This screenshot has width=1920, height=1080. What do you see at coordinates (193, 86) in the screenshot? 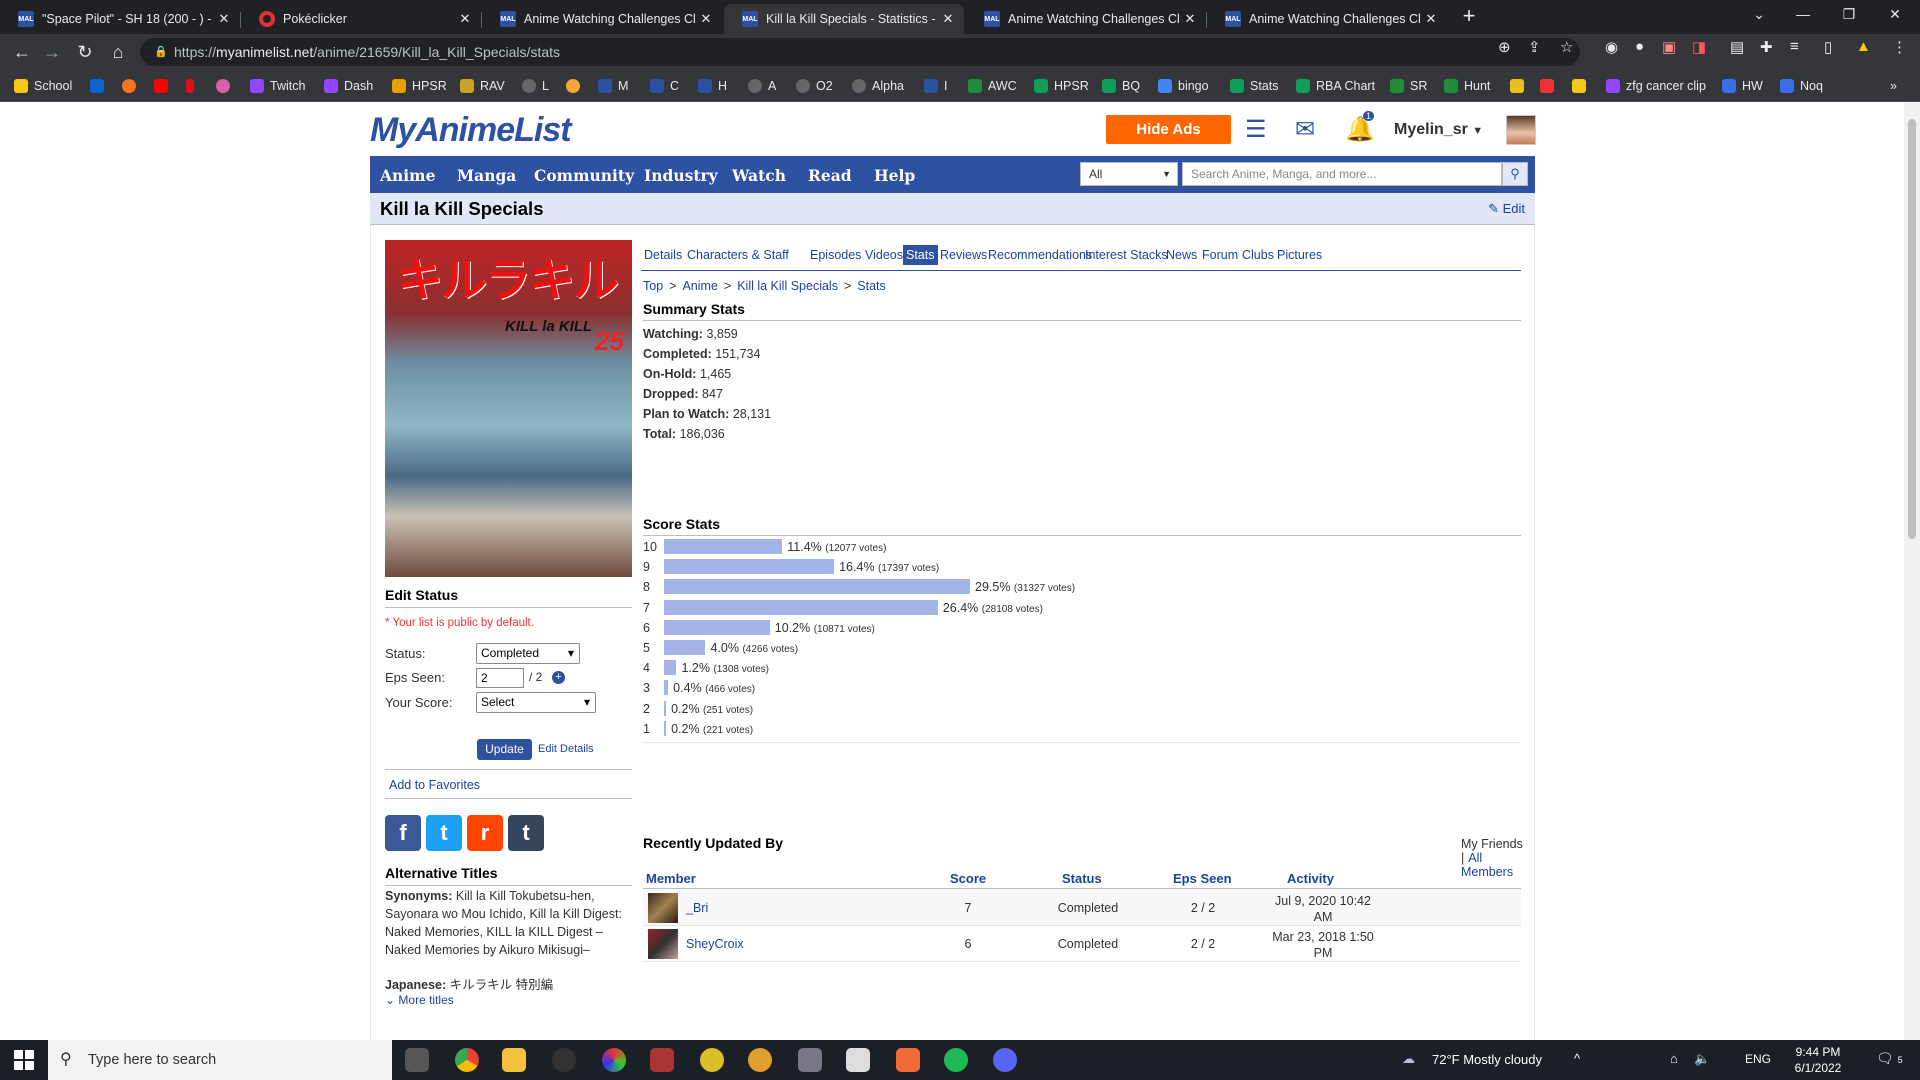
I see `bookmark-netflix` at bounding box center [193, 86].